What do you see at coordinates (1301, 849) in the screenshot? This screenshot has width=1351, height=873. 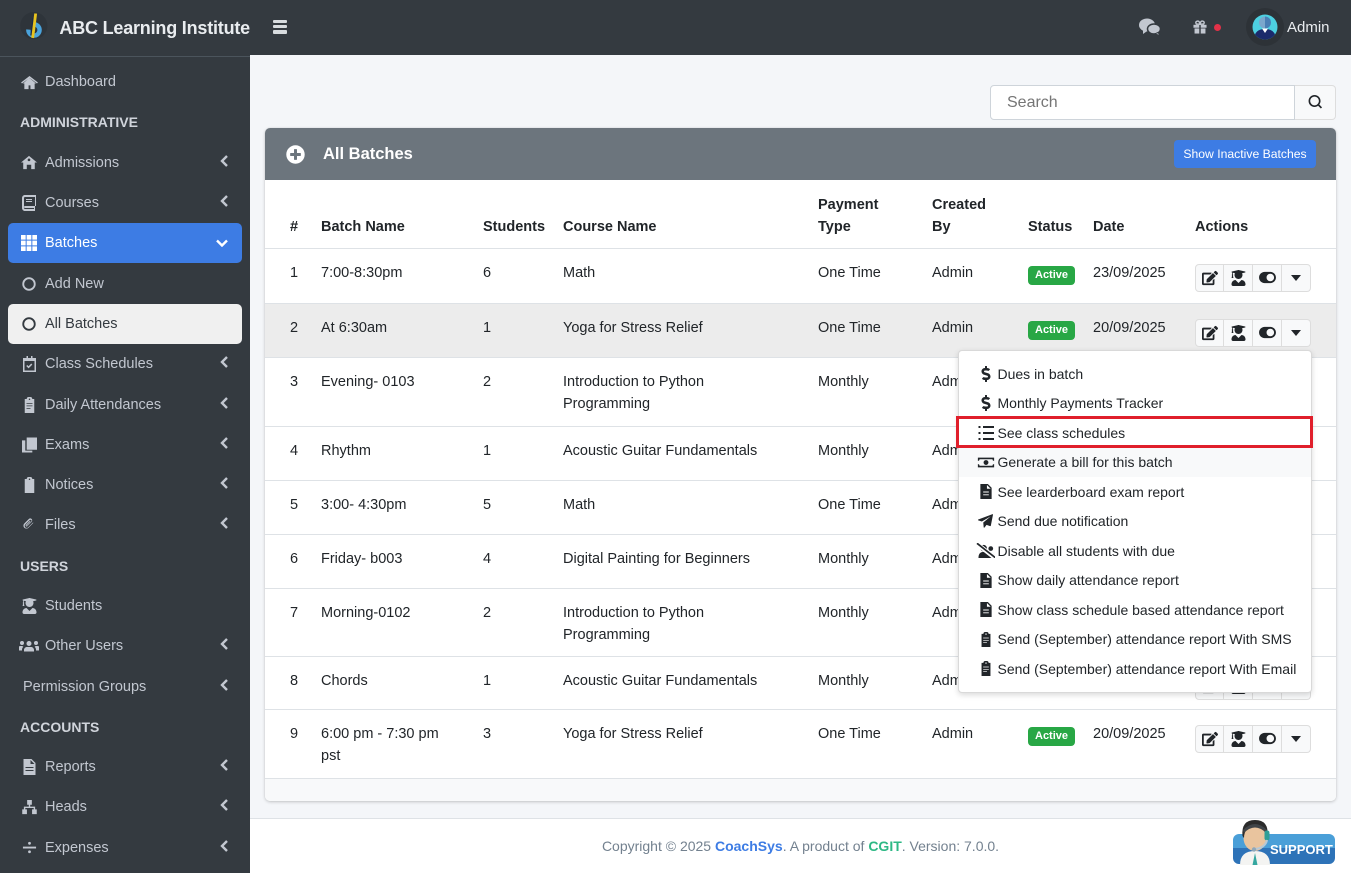 I see `svg-text: SUPPORT` at bounding box center [1301, 849].